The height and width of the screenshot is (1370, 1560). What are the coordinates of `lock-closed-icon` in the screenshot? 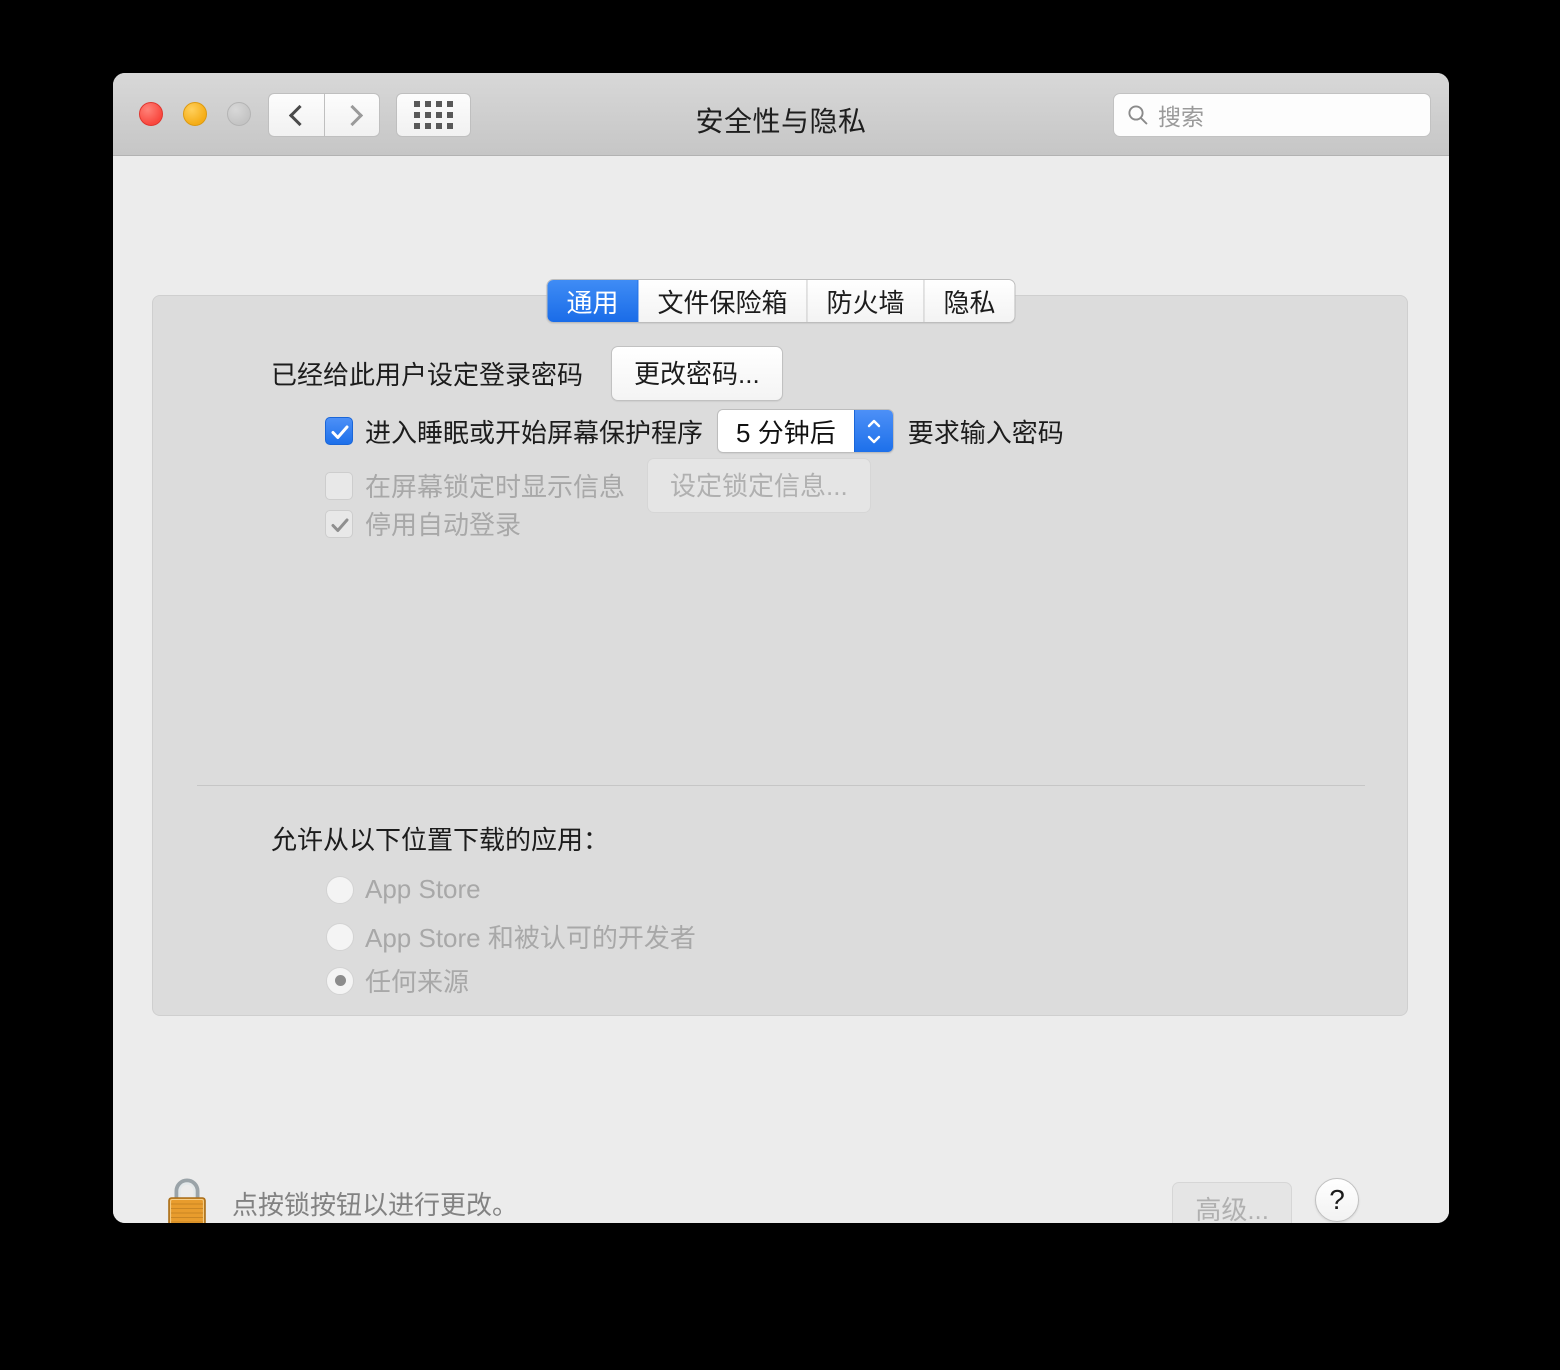 It's located at (187, 1199).